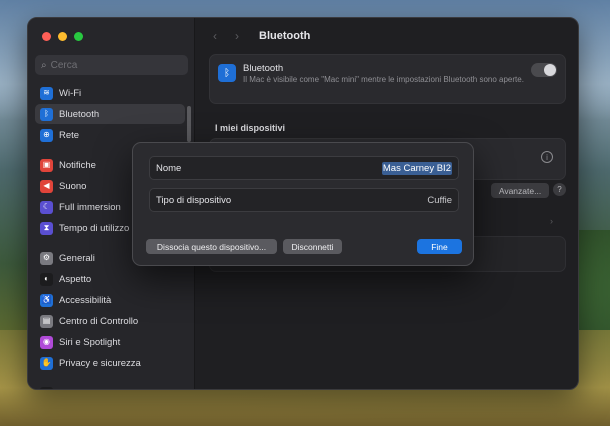 The height and width of the screenshot is (426, 610). What do you see at coordinates (46, 279) in the screenshot?
I see `appearance-icon: ◐` at bounding box center [46, 279].